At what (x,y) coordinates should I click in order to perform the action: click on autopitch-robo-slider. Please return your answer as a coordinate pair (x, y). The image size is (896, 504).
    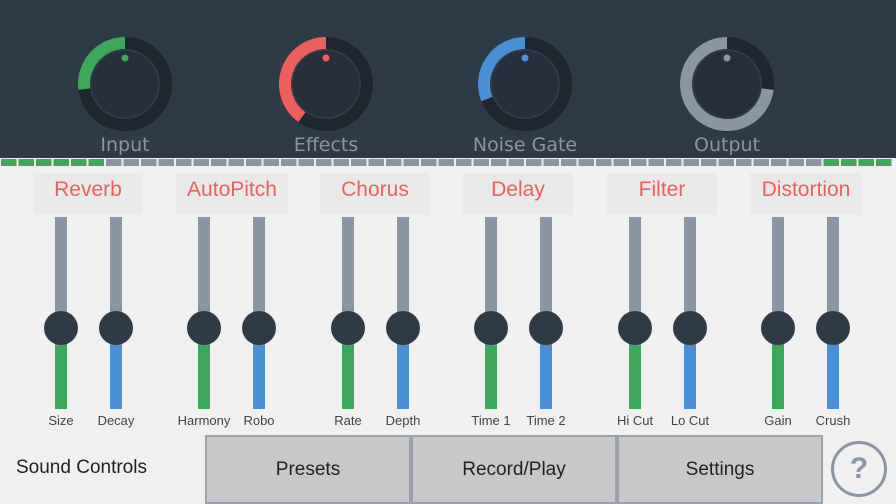
    Looking at the image, I should click on (259, 313).